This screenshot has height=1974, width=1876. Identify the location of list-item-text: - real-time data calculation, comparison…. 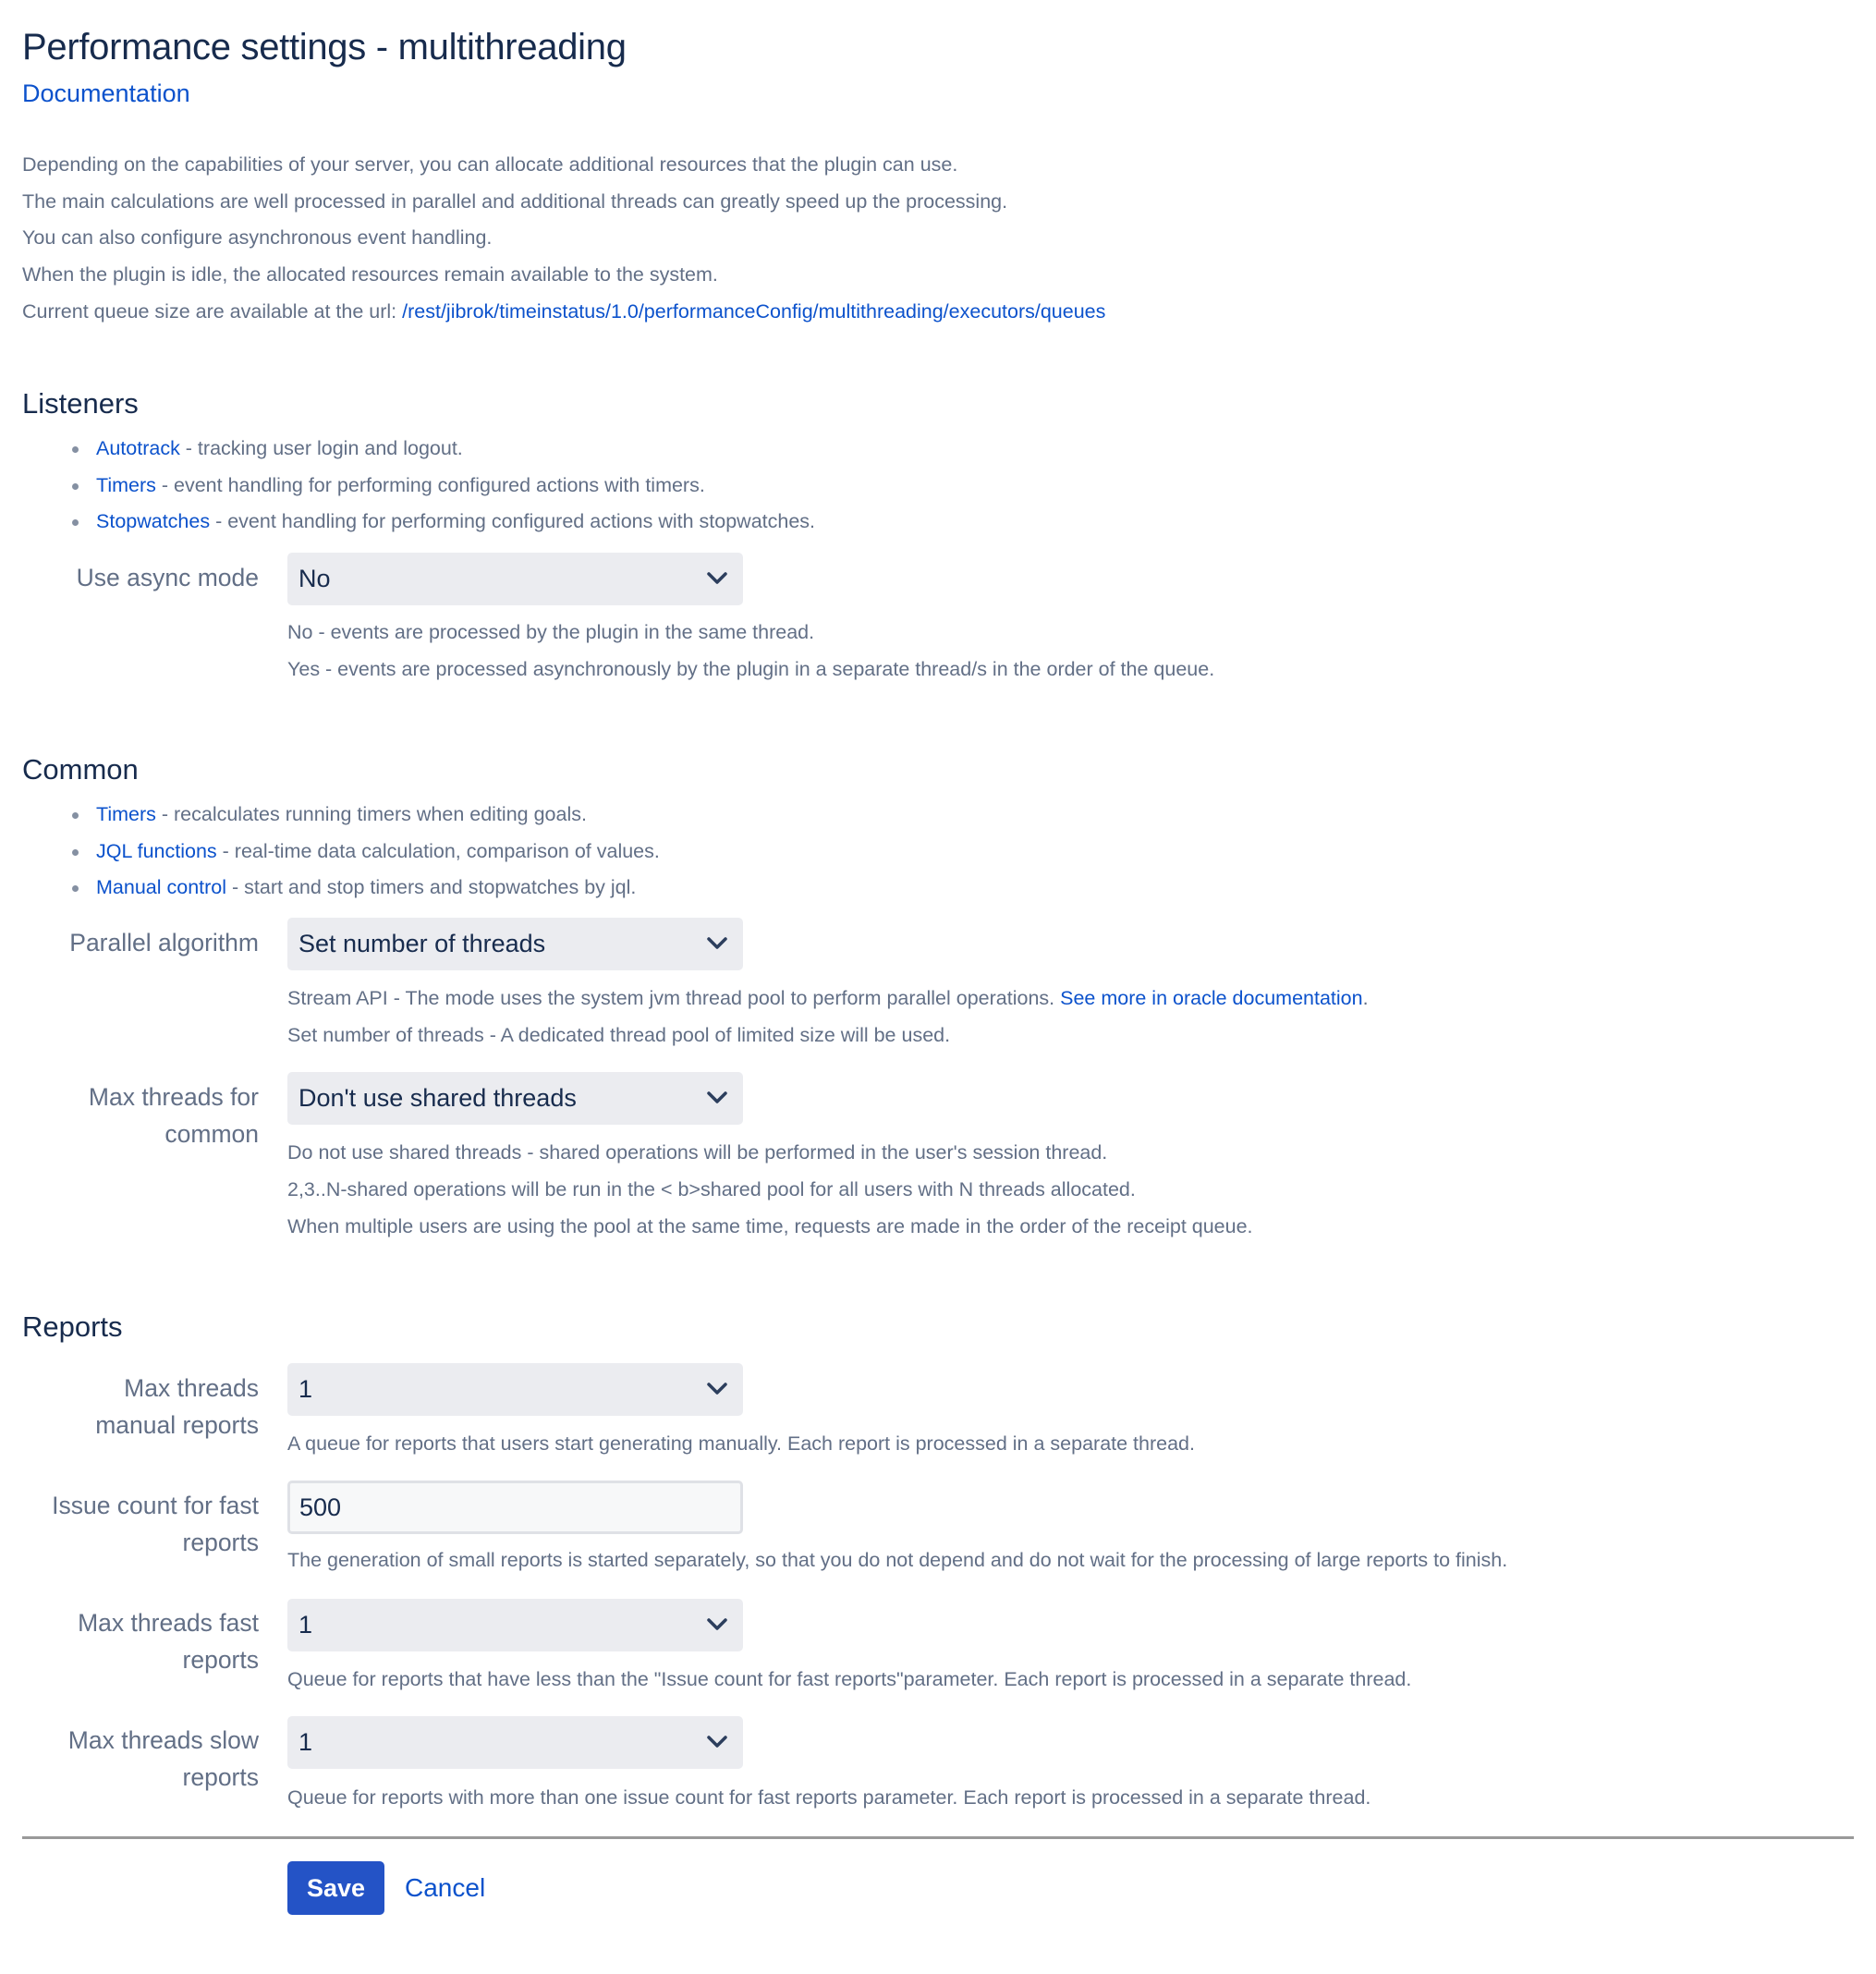
(438, 850).